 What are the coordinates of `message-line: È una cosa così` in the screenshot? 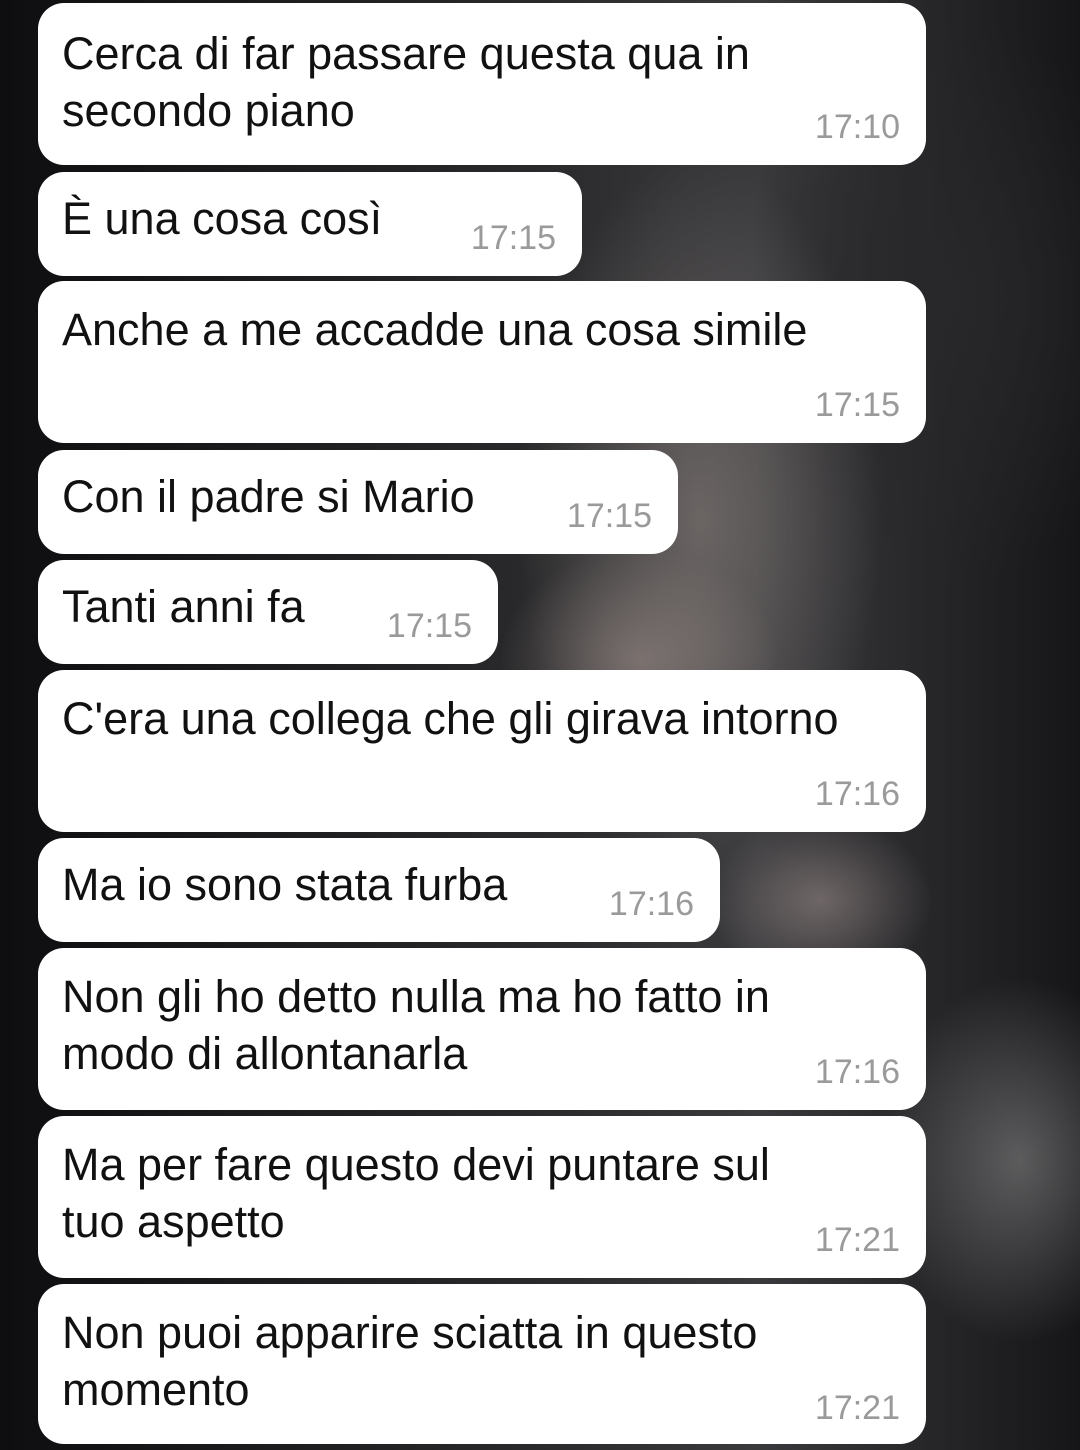 It's located at (222, 218).